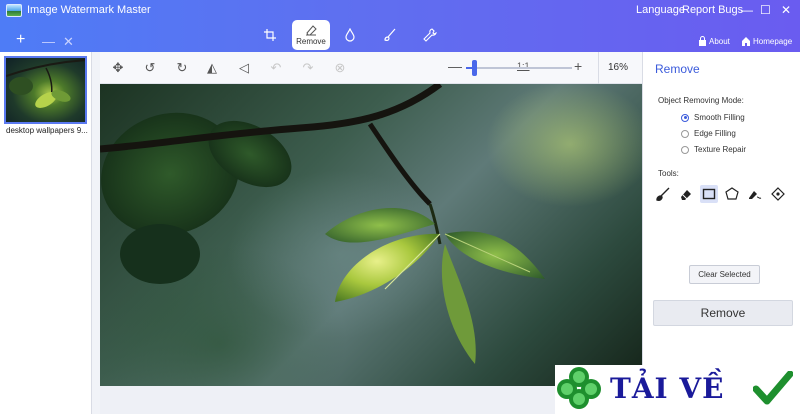 The image size is (800, 414). Describe the element at coordinates (720, 149) in the screenshot. I see `radio-label: Texture Repair` at that location.